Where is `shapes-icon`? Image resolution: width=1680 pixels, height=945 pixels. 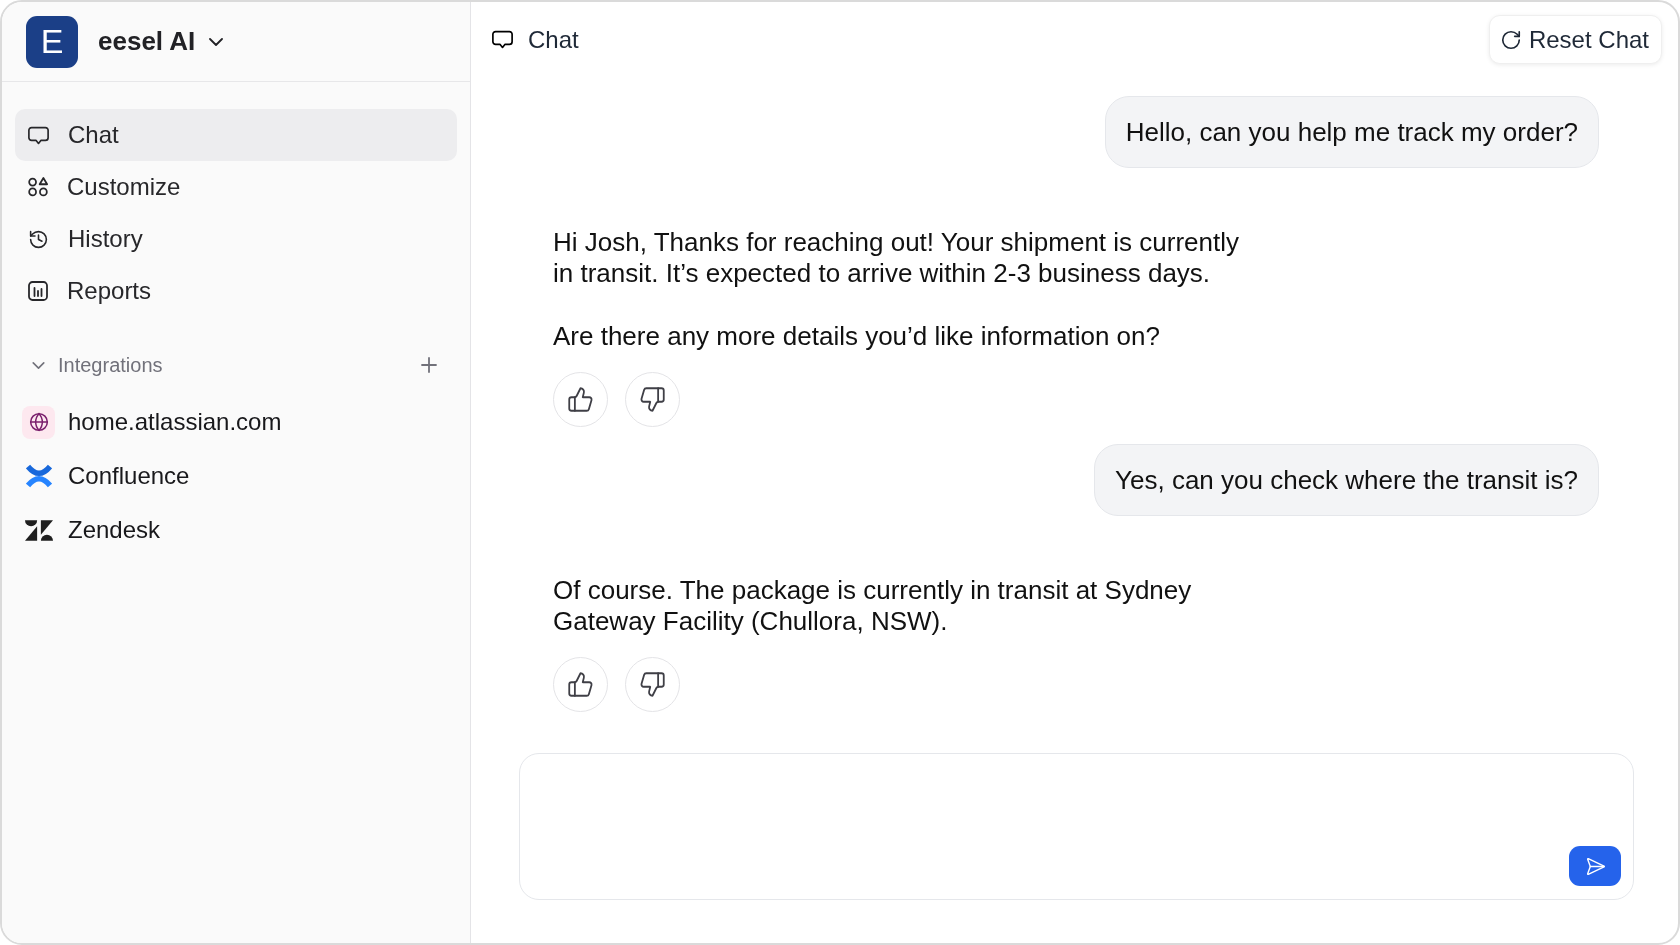
shapes-icon is located at coordinates (38, 187).